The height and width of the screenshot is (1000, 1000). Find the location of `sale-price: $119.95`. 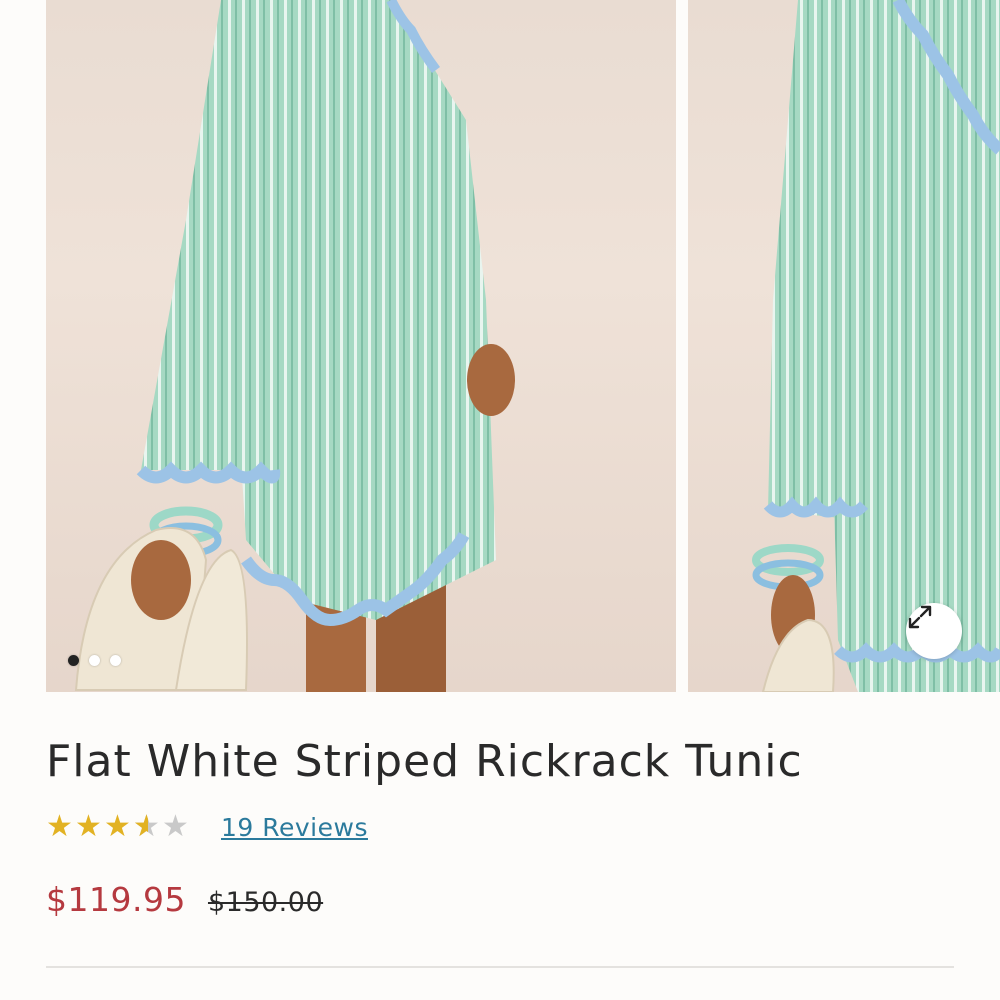

sale-price: $119.95 is located at coordinates (116, 899).